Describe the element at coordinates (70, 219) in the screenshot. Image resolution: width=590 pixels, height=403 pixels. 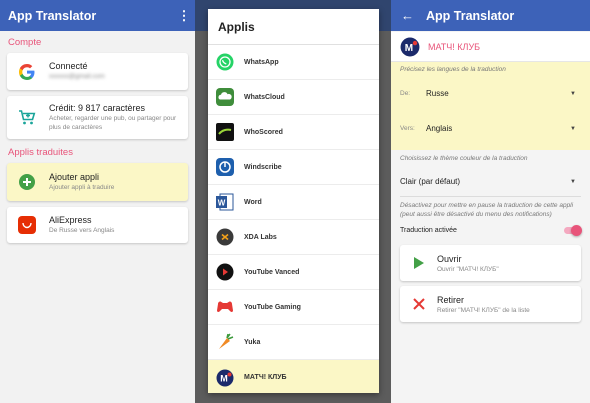
I see `translated-app-title: AliExpress` at that location.